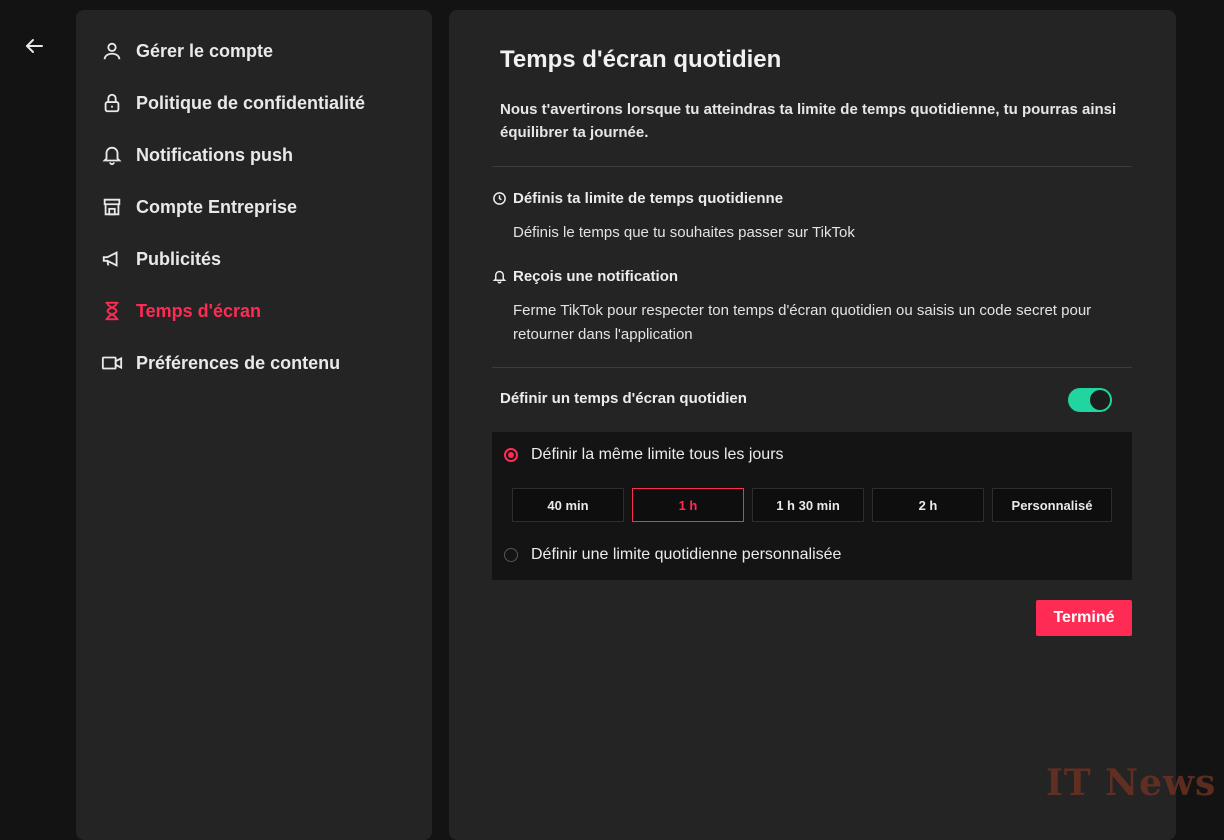  What do you see at coordinates (500, 199) in the screenshot?
I see `clock-icon` at bounding box center [500, 199].